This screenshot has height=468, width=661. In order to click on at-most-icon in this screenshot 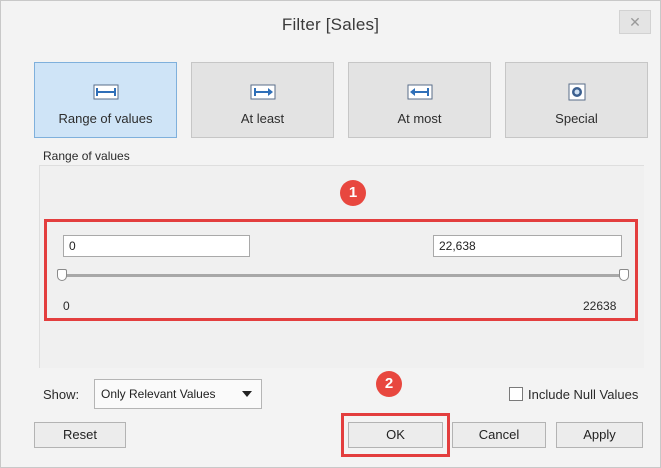, I will do `click(419, 92)`.